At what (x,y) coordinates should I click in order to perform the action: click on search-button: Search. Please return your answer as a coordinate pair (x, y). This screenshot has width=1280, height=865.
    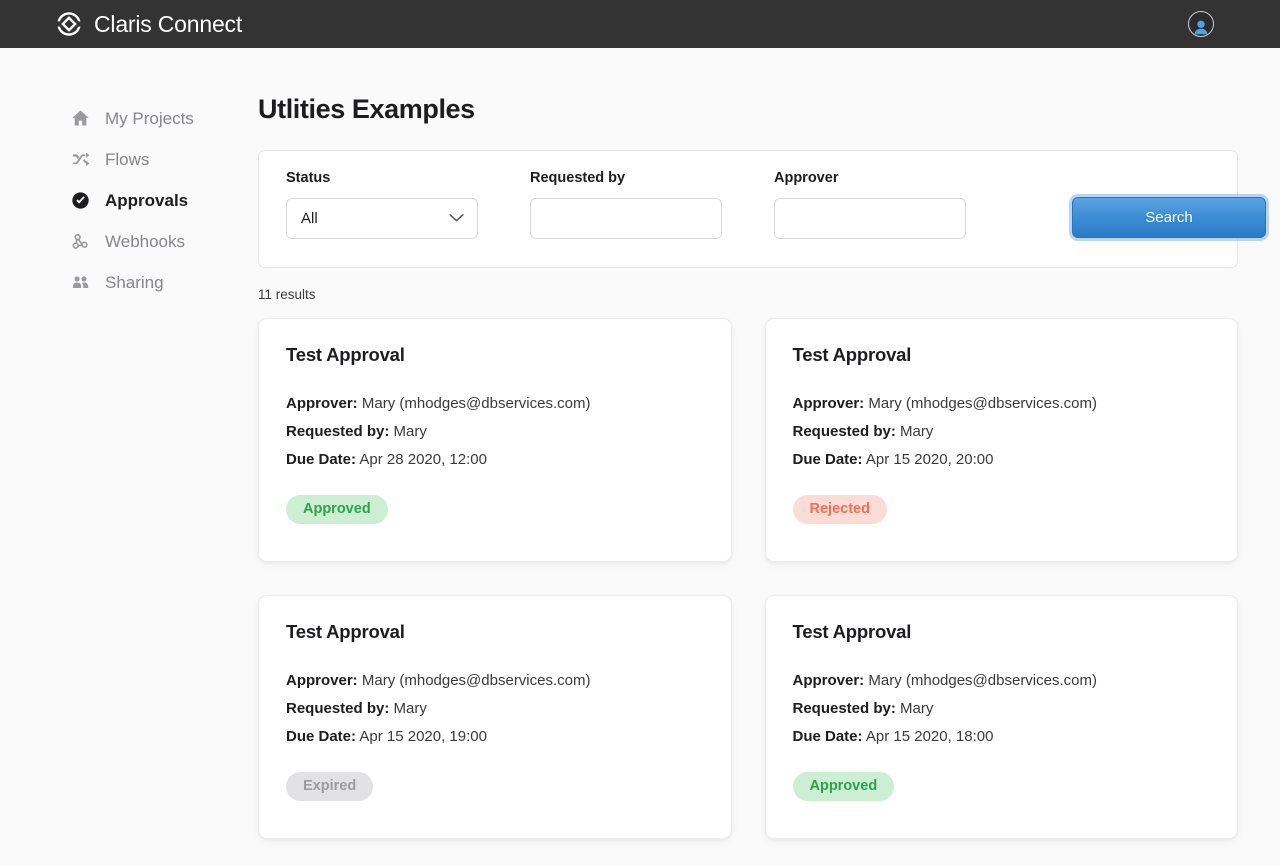
    Looking at the image, I should click on (1169, 217).